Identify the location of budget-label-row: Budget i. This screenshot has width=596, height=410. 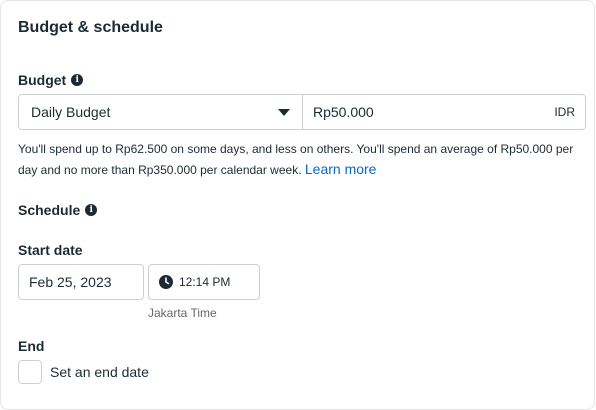
(51, 80).